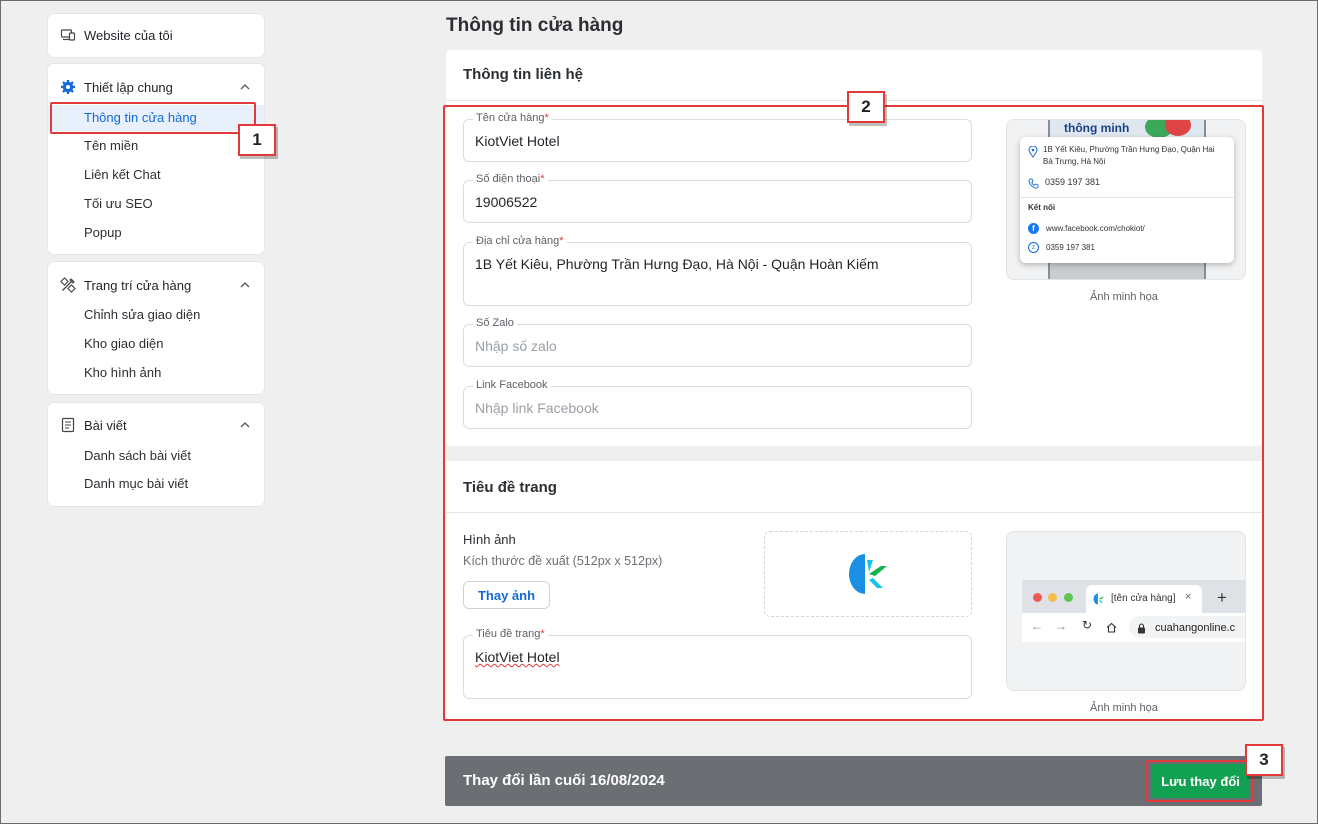 The width and height of the screenshot is (1318, 824). Describe the element at coordinates (68, 35) in the screenshot. I see `devices-icon` at that location.